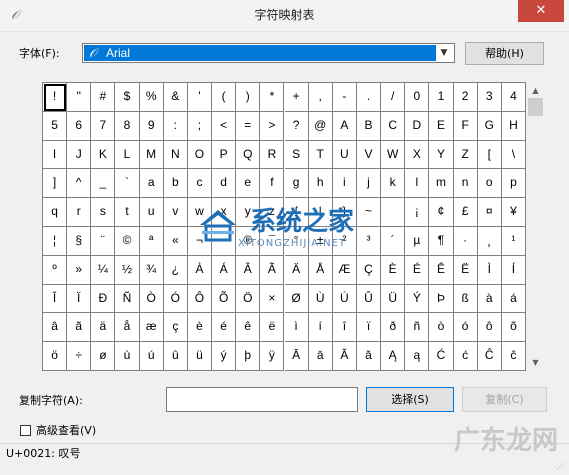 This screenshot has height=475, width=569. What do you see at coordinates (103, 97) in the screenshot?
I see `char-cell: #` at bounding box center [103, 97].